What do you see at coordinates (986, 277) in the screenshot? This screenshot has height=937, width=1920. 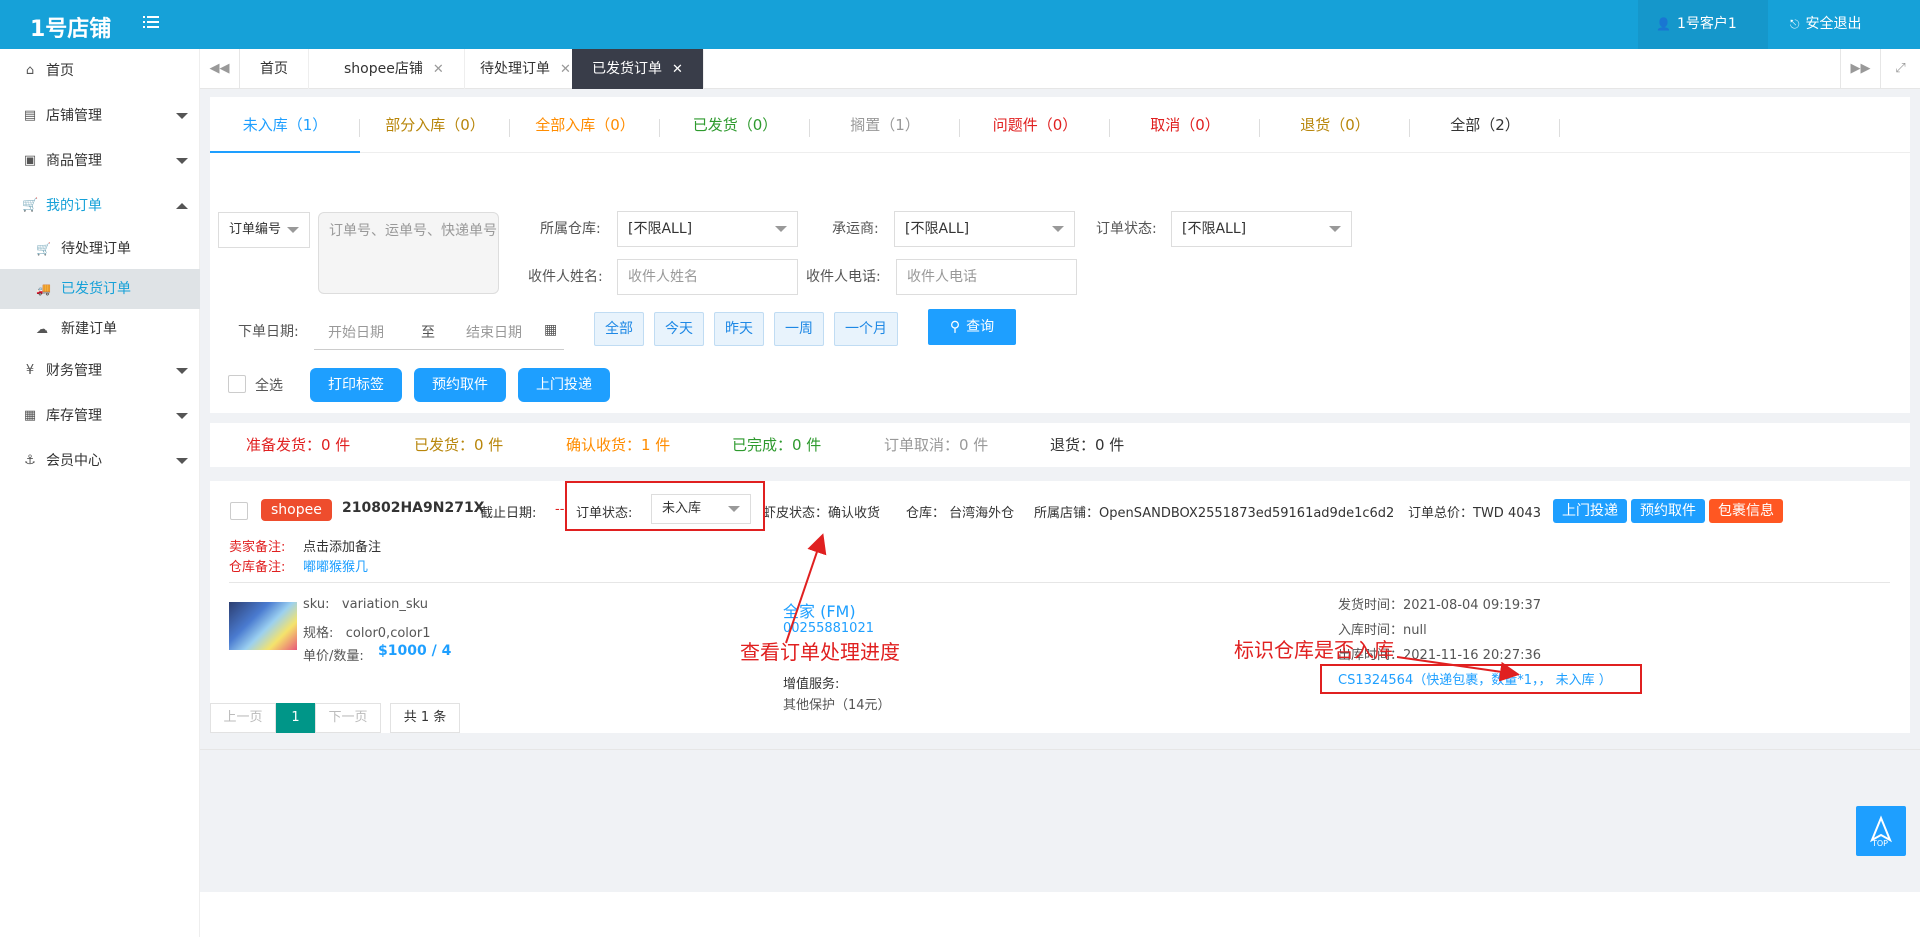 I see `receiver-phone-input: 收件人电话` at bounding box center [986, 277].